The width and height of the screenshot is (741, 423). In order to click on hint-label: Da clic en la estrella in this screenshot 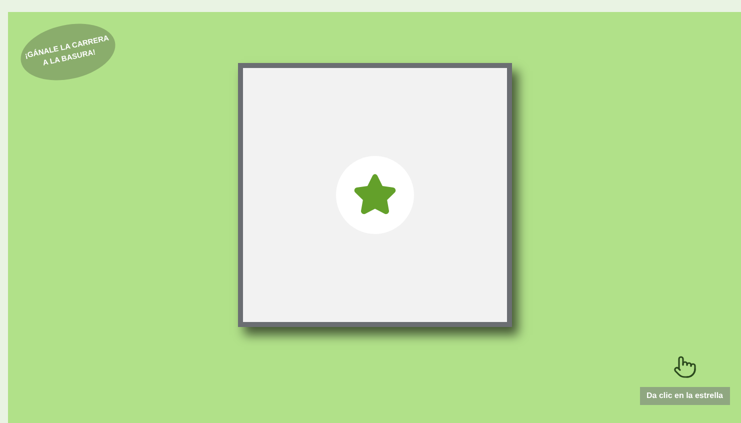, I will do `click(685, 396)`.